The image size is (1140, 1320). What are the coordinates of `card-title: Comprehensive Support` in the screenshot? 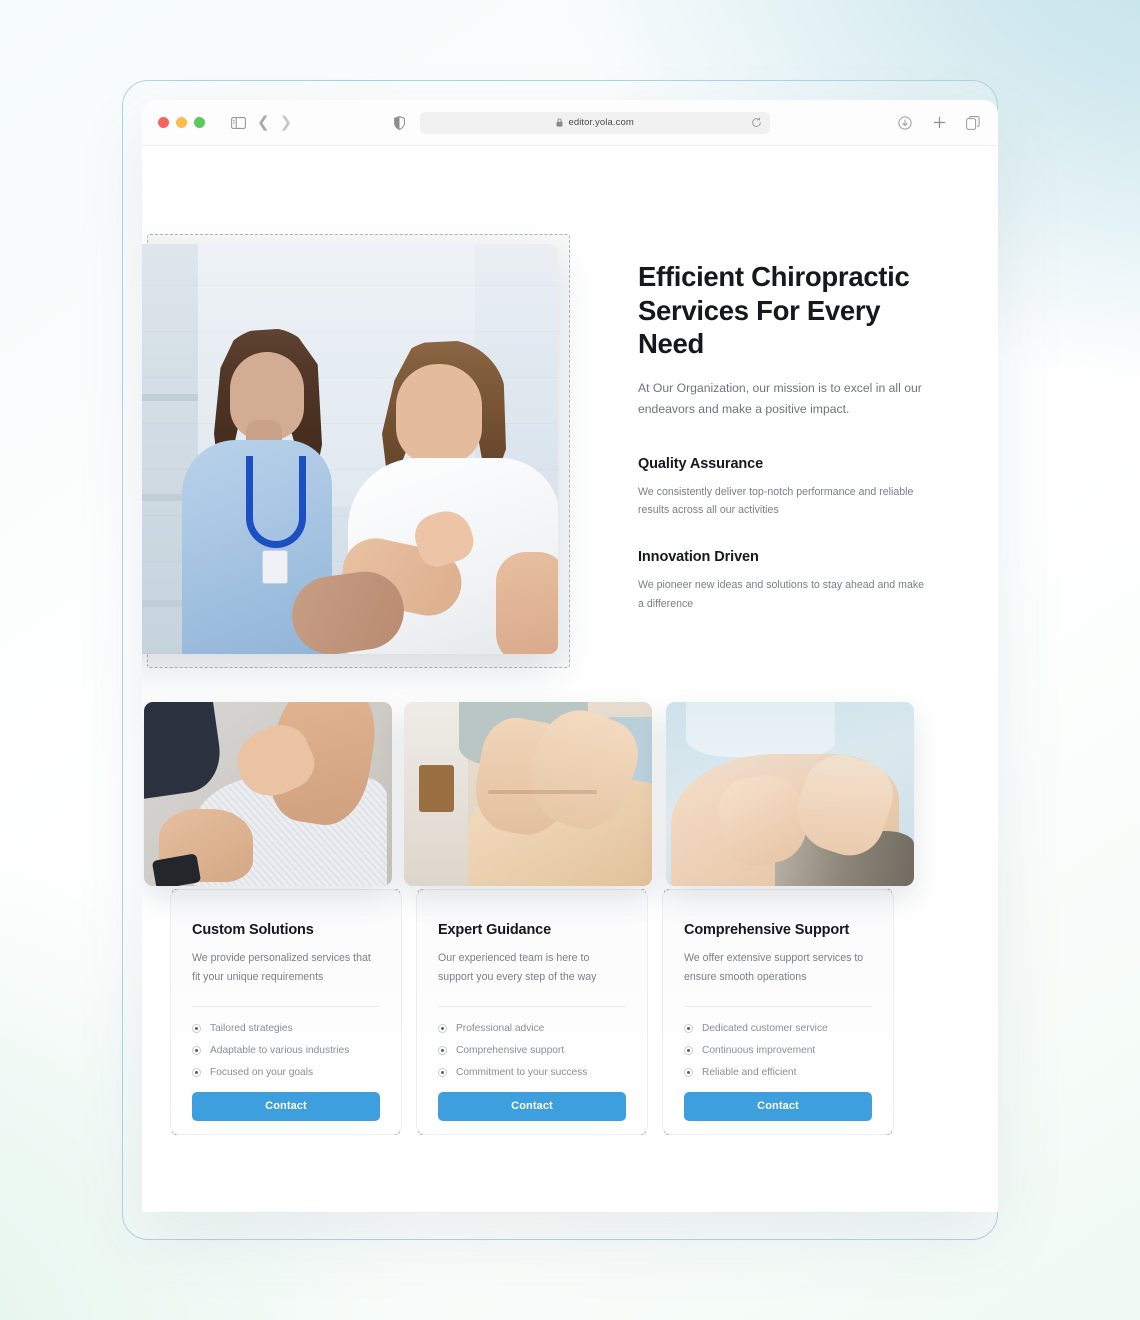 It's located at (767, 930).